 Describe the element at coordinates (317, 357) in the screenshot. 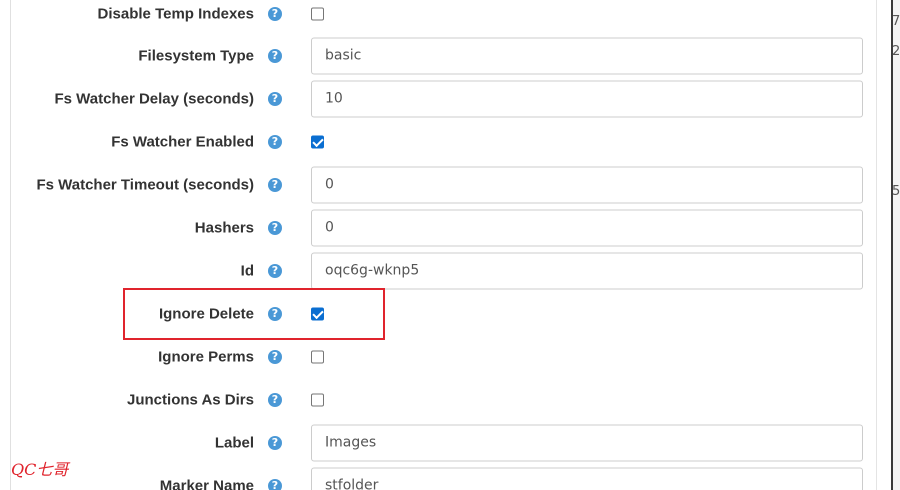

I see `ignore-perms-checkbox` at that location.